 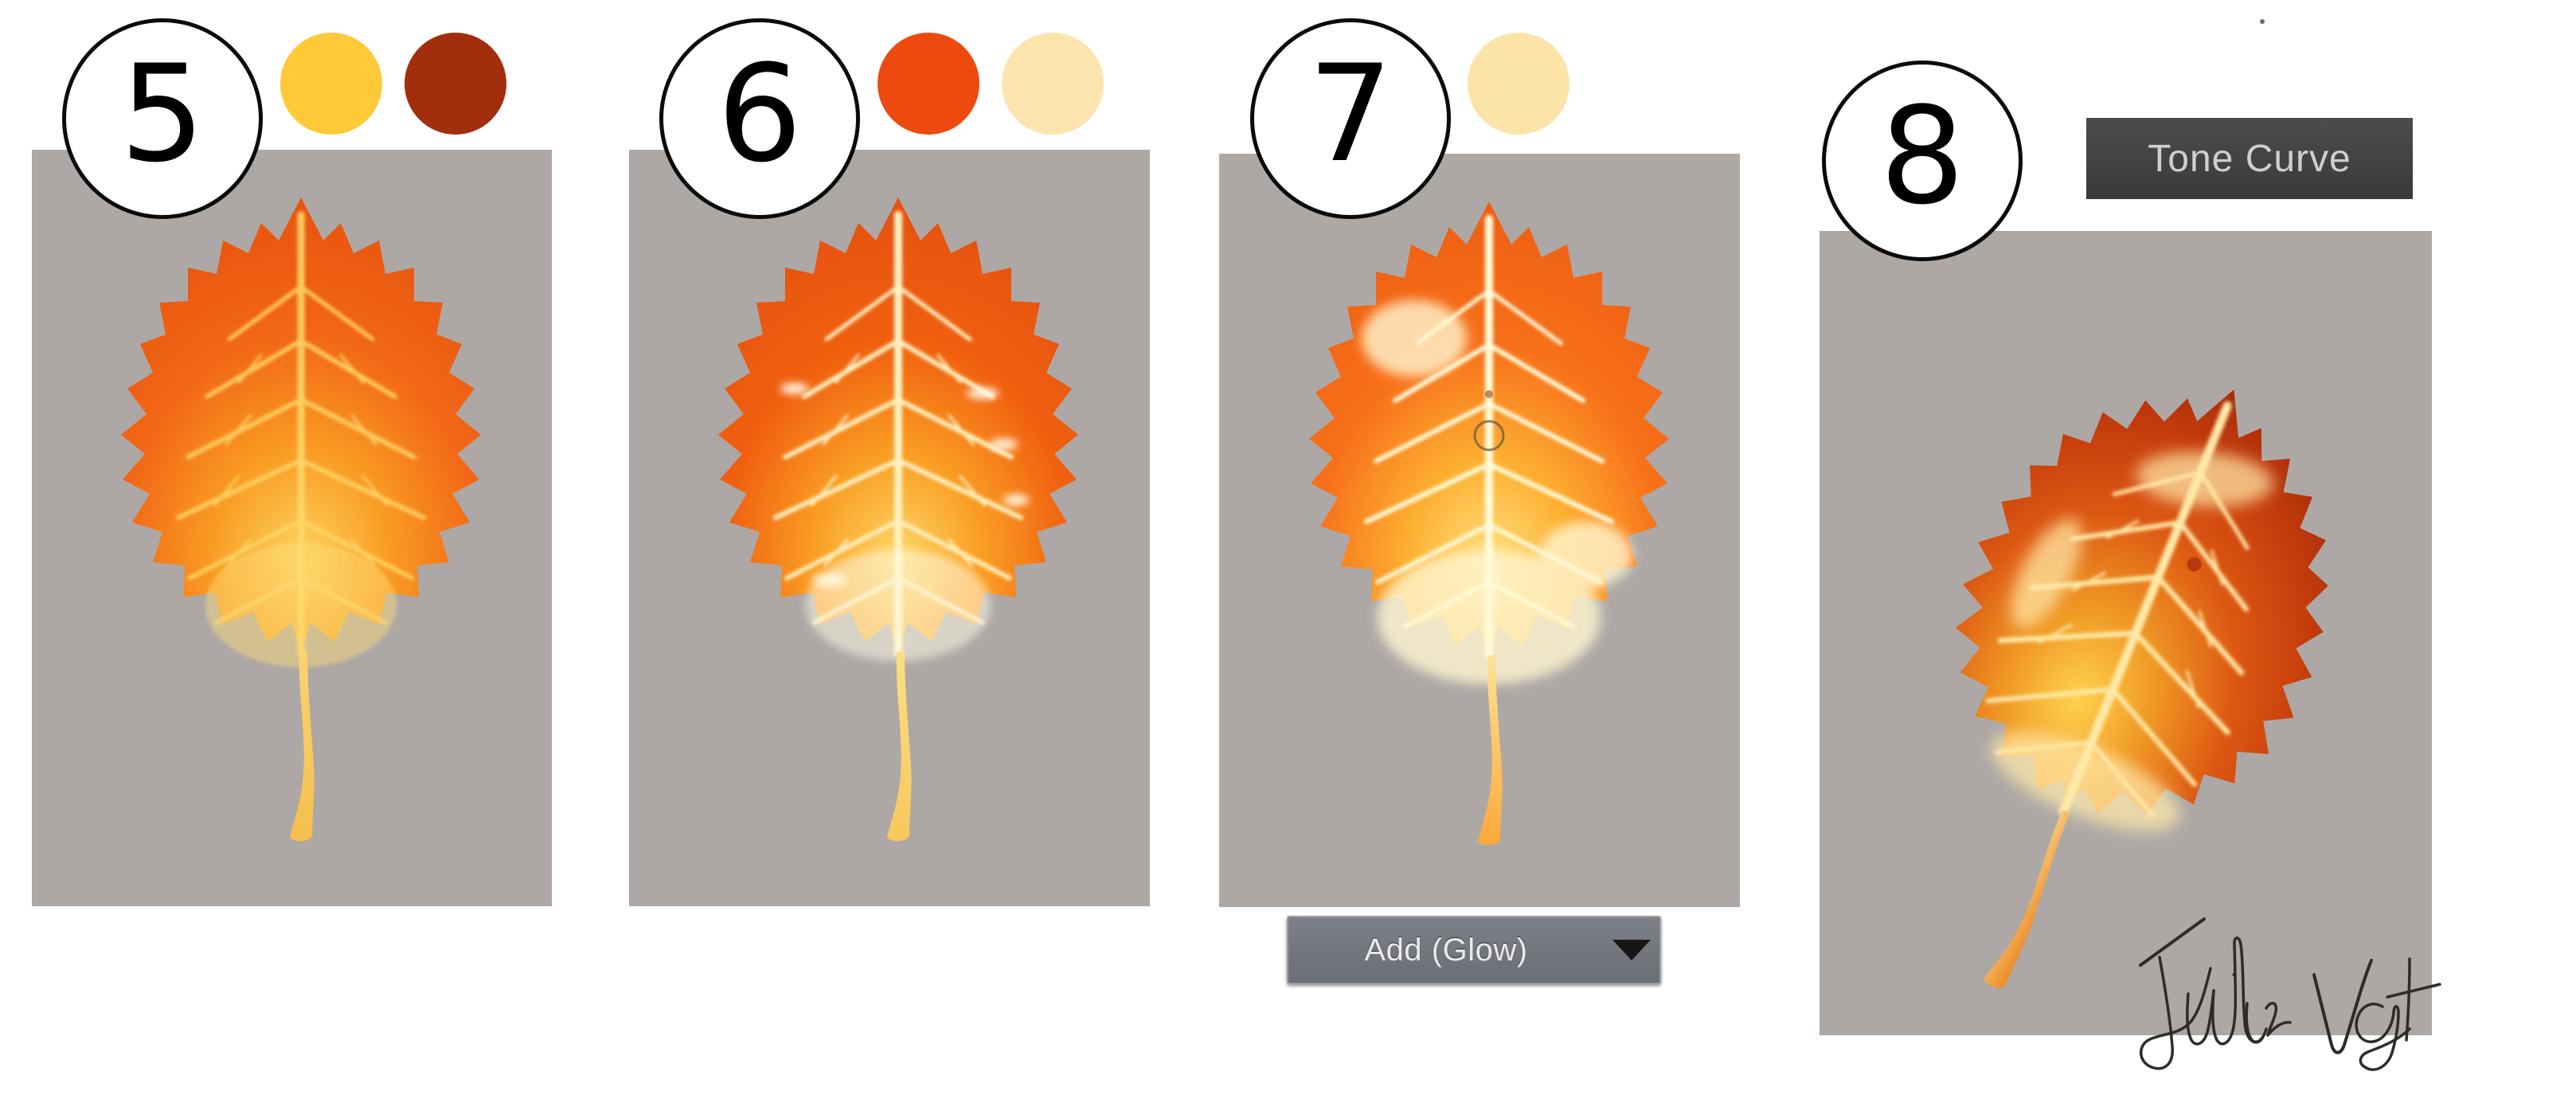 I want to click on step-badge-5: 5, so click(x=162, y=118).